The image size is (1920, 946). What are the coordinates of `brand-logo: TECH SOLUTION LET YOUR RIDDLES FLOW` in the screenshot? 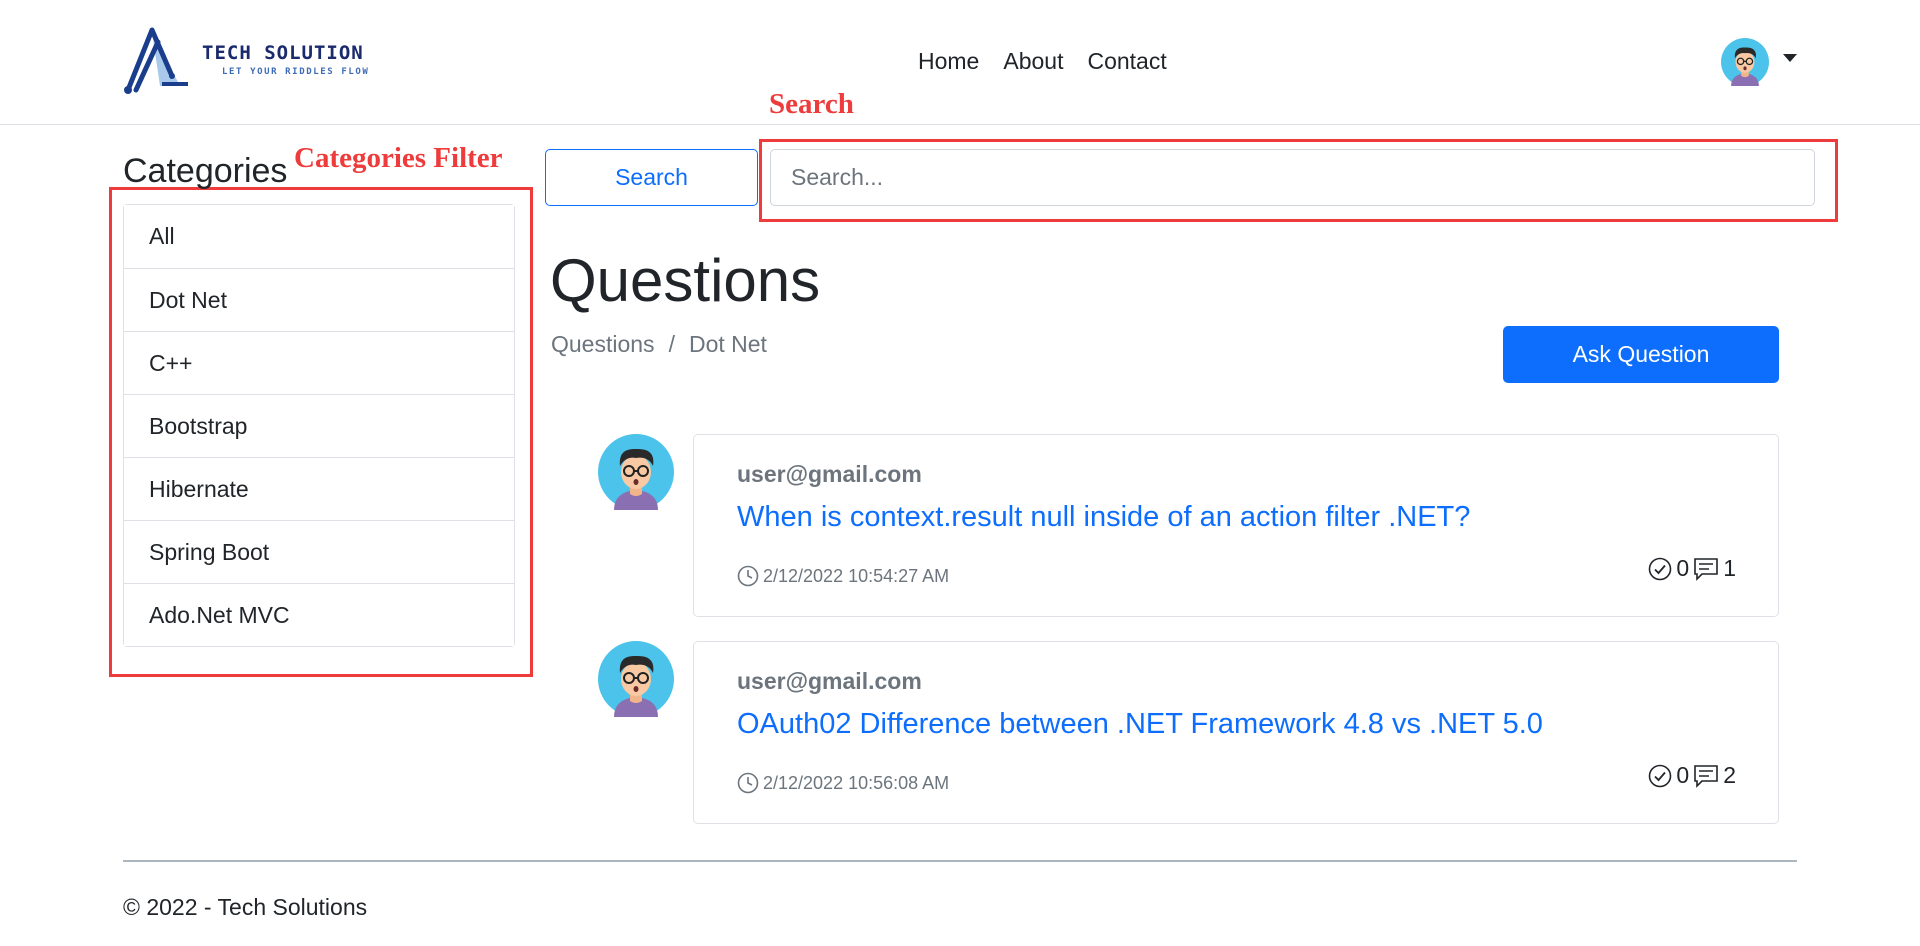 It's located at (247, 61).